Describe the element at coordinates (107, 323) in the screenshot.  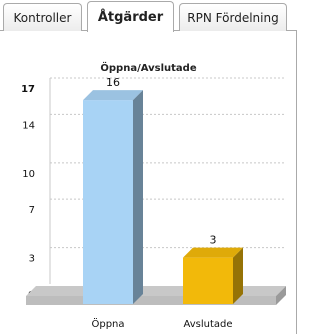
I see `x-category-label: Öppna` at that location.